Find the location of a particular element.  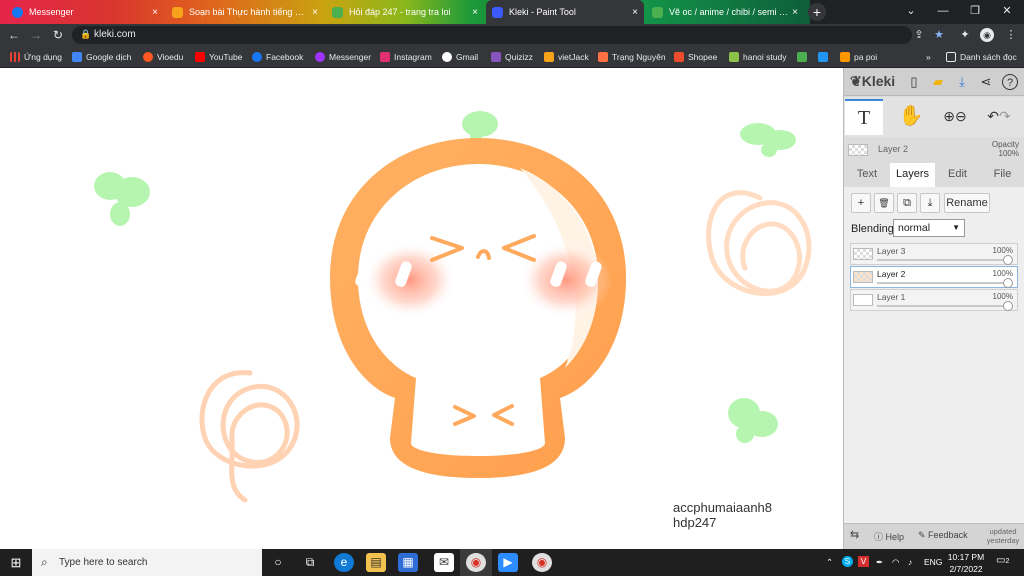

zoom-buttons: ⊕⊖ is located at coordinates (955, 117).